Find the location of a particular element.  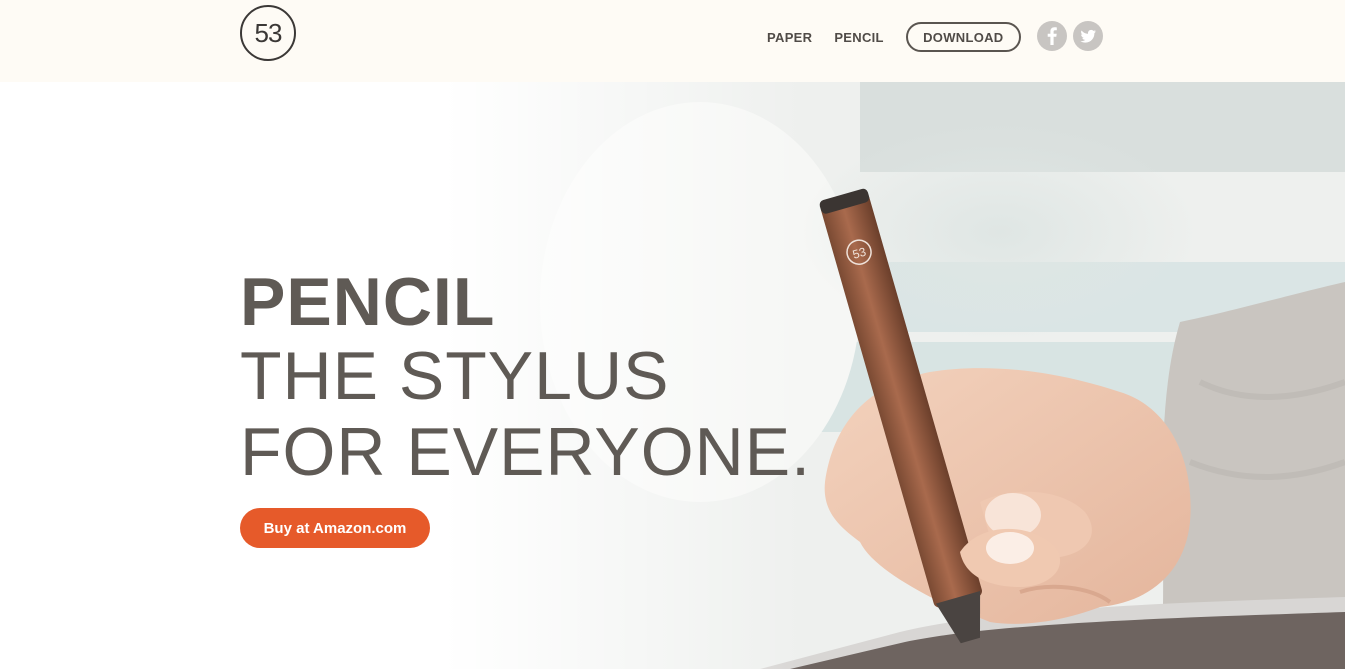

main-nav: PAPER PENCIL DOWNLOAD is located at coordinates (894, 37).